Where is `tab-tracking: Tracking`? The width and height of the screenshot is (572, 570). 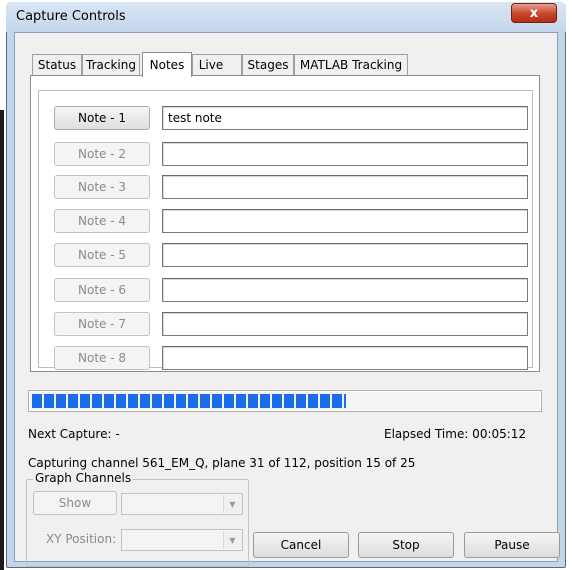
tab-tracking: Tracking is located at coordinates (111, 64).